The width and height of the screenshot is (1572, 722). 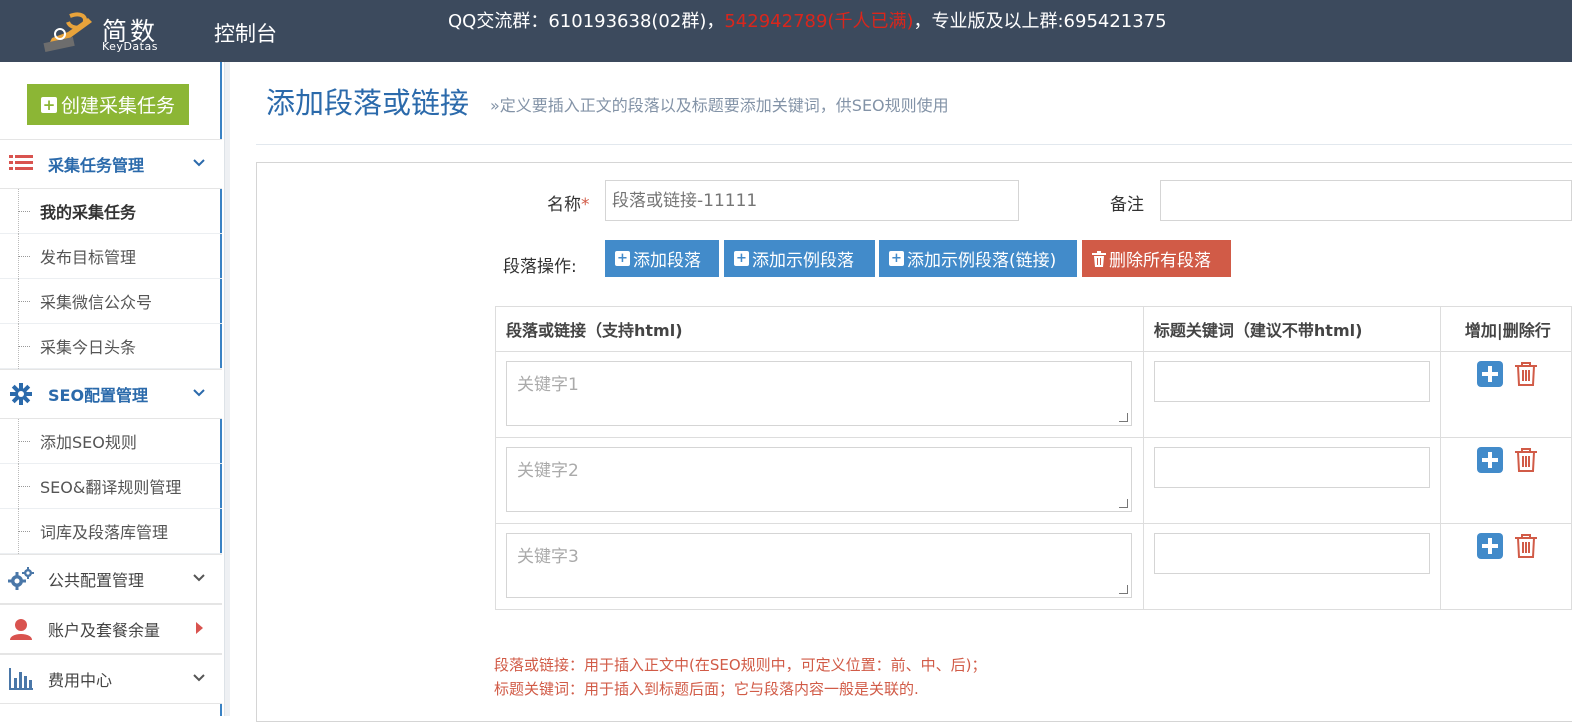 What do you see at coordinates (586, 21) in the screenshot?
I see `qq-prefix: QQ交流群：610193638(02群)，` at bounding box center [586, 21].